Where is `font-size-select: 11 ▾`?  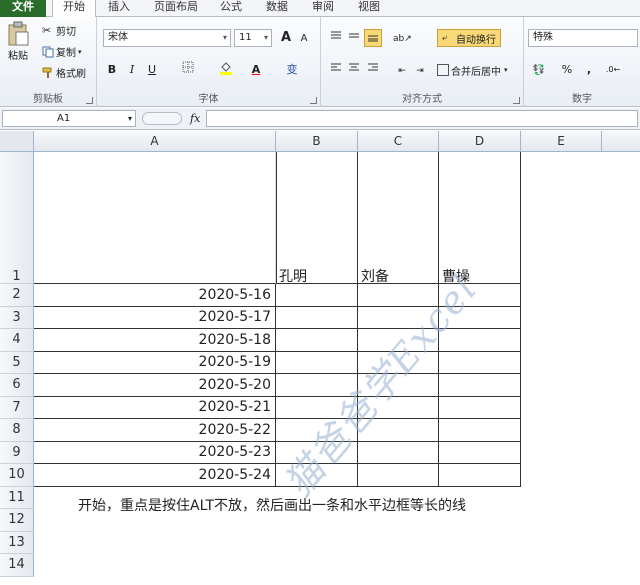
font-size-select: 11 ▾ is located at coordinates (253, 38).